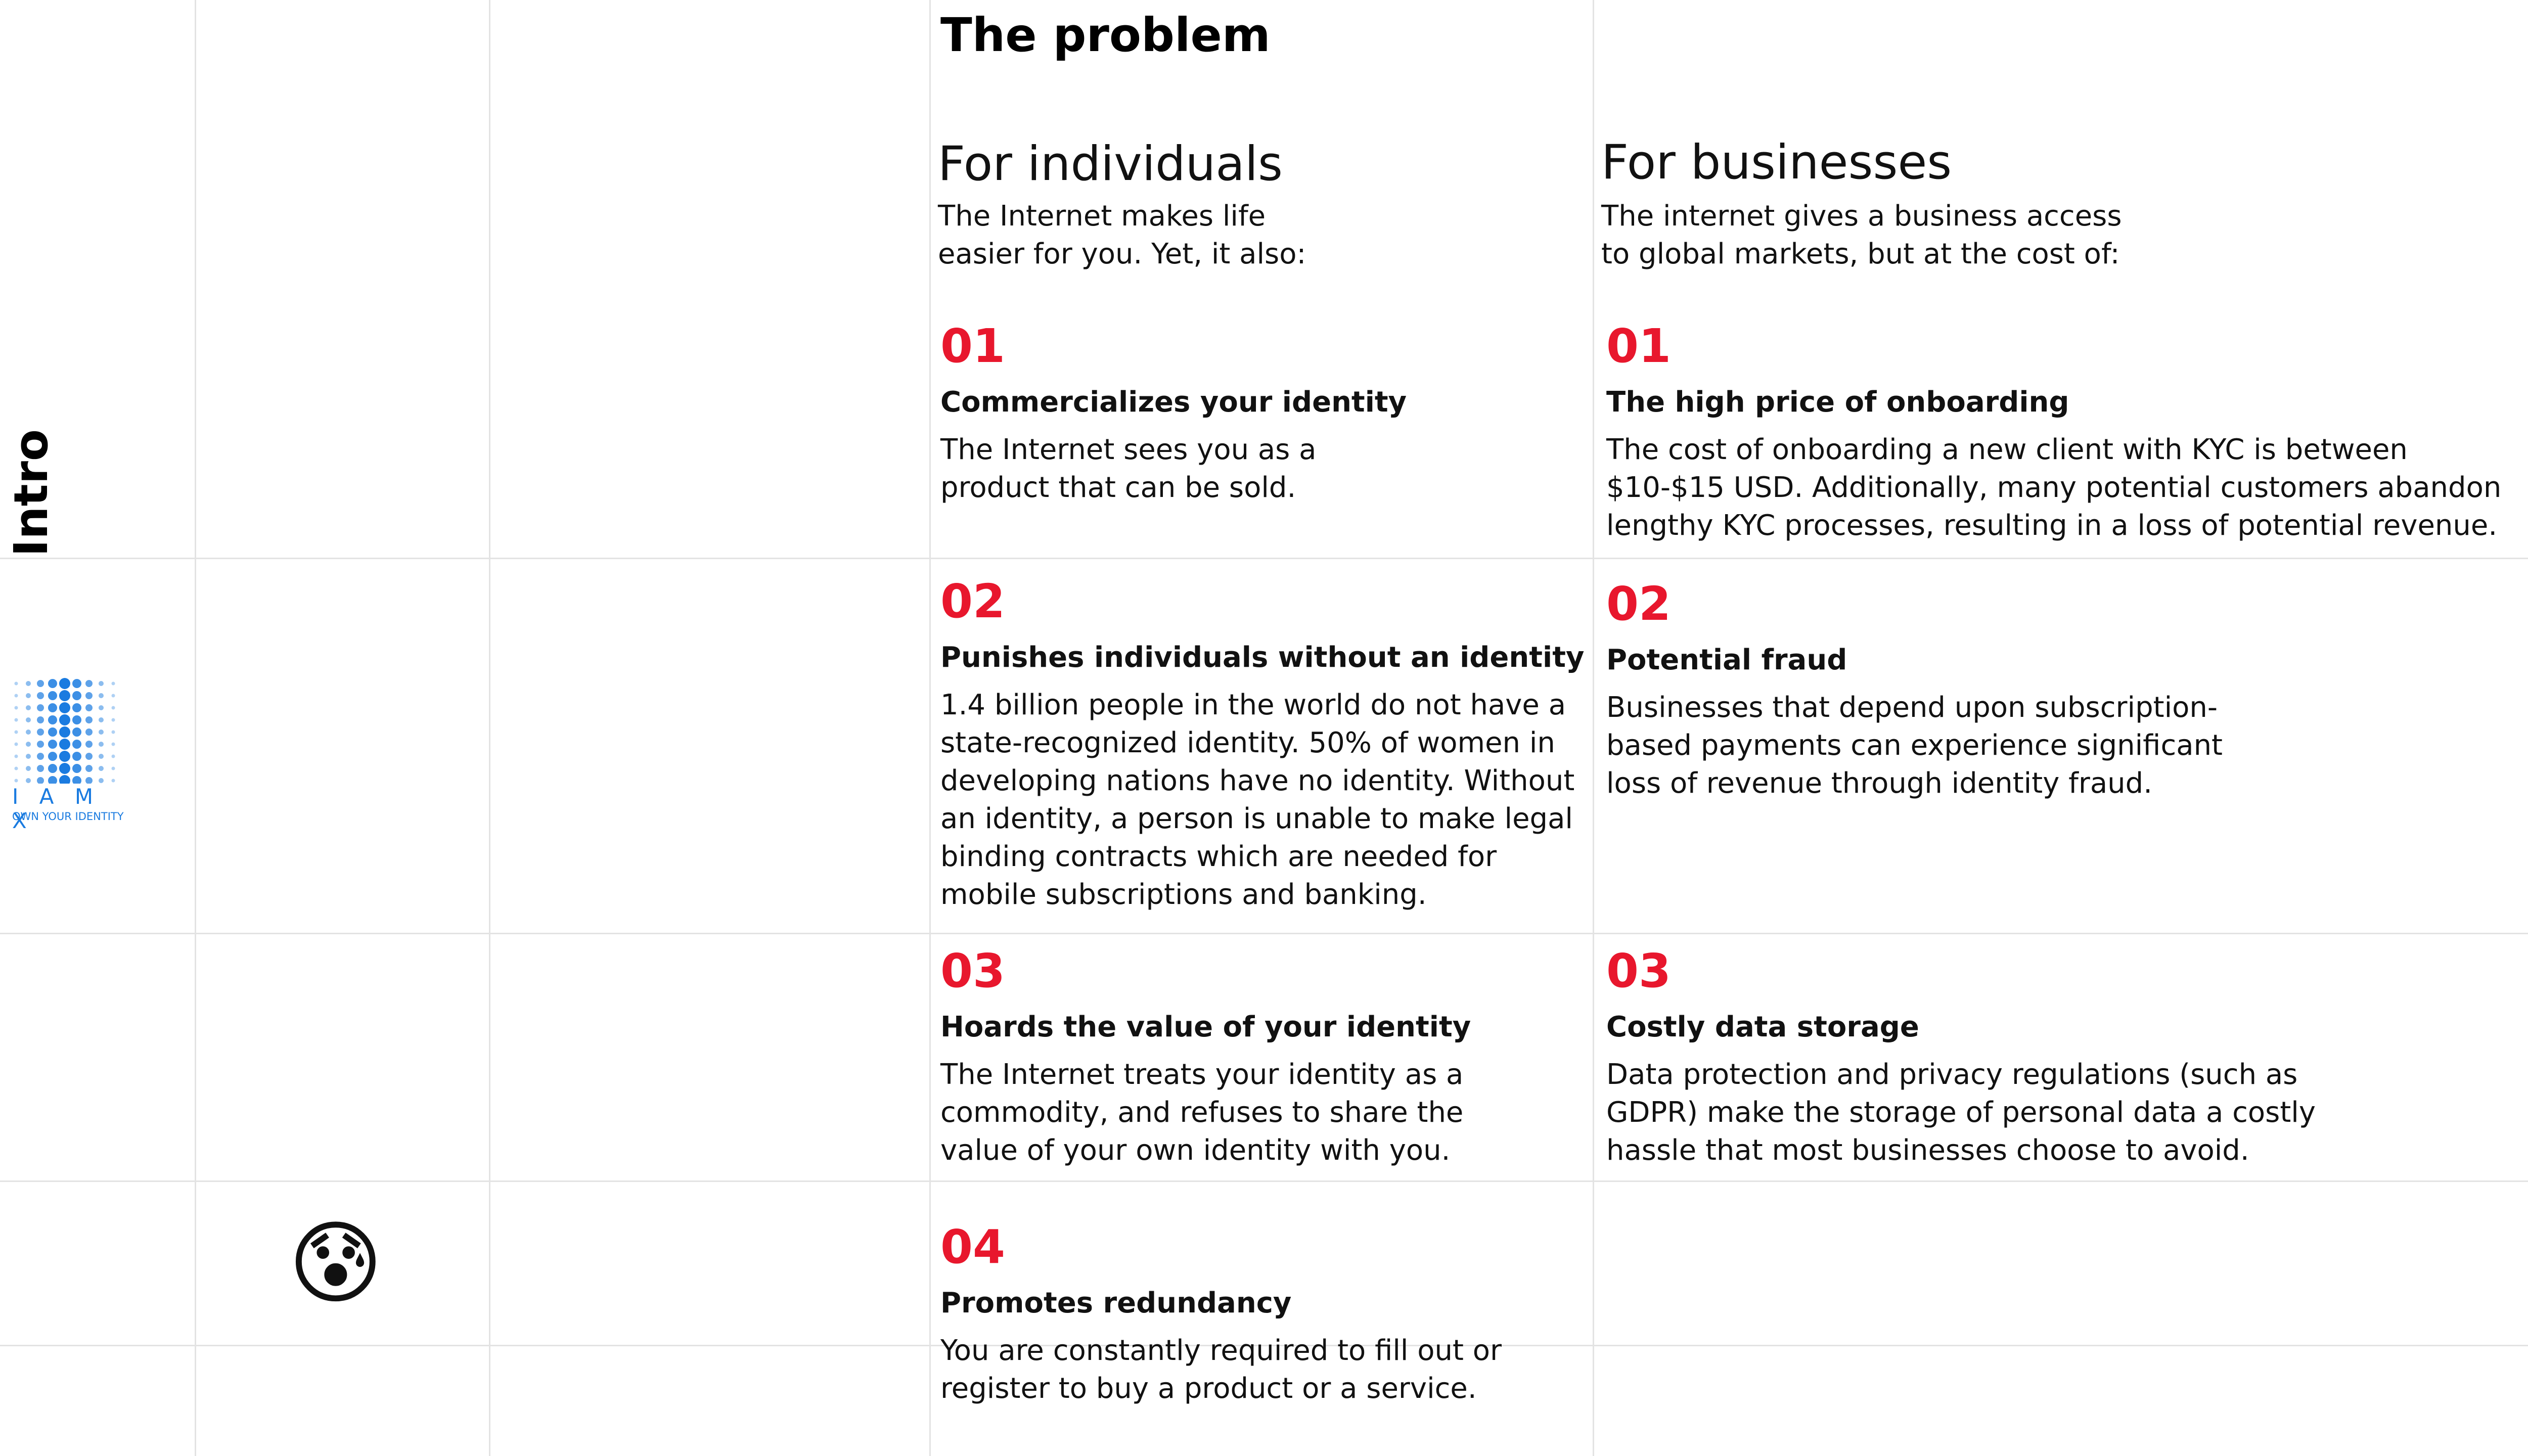 This screenshot has height=1456, width=2528. I want to click on item-title: Commercializes your identity, so click(1174, 402).